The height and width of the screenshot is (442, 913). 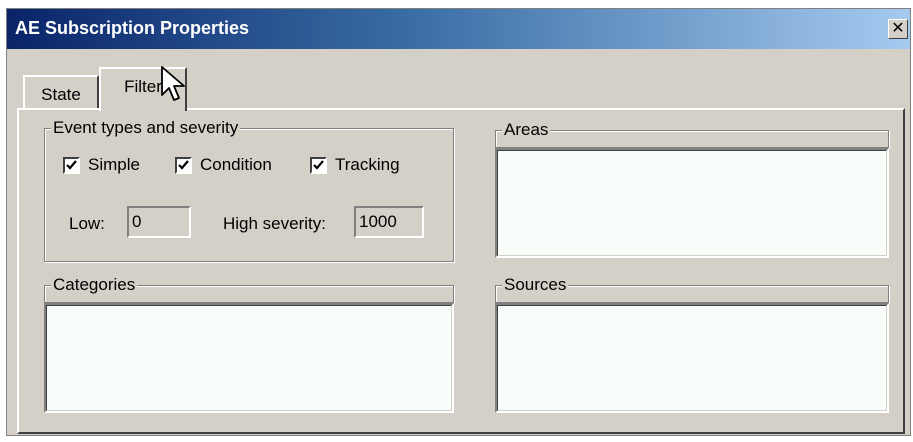 I want to click on close-button: ✕, so click(x=898, y=29).